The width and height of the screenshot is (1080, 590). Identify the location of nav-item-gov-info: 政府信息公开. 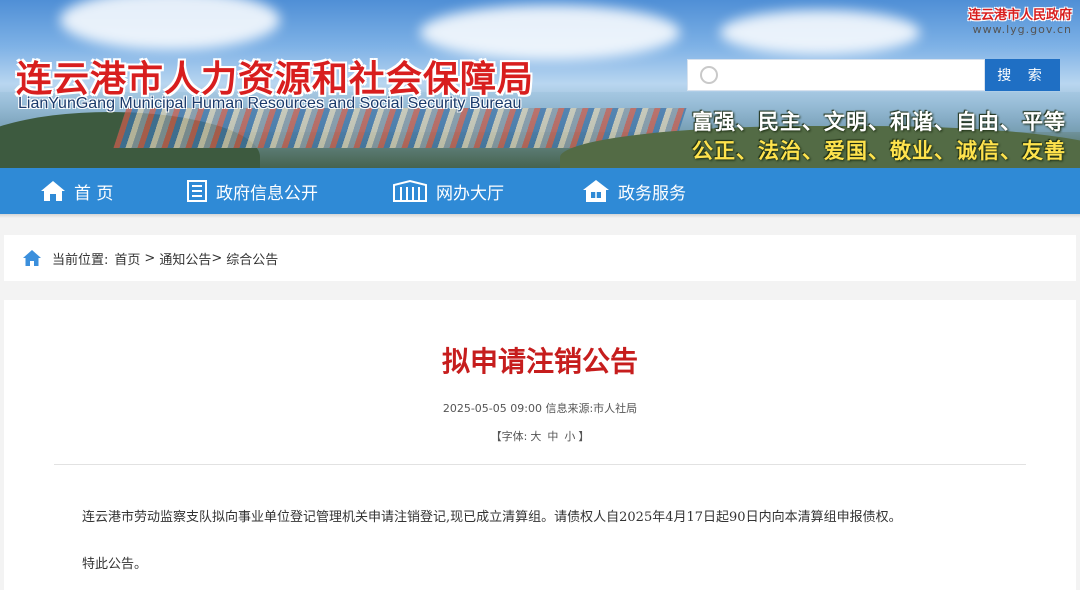
(252, 191).